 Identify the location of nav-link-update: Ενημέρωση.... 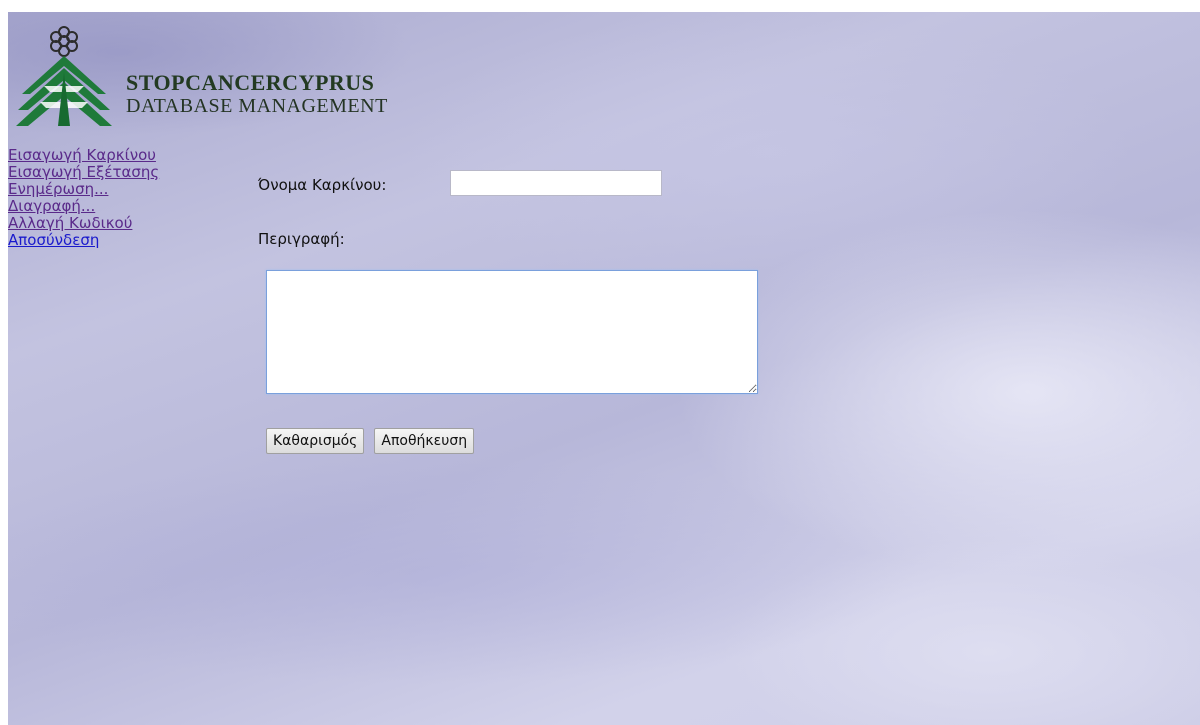
(83, 189).